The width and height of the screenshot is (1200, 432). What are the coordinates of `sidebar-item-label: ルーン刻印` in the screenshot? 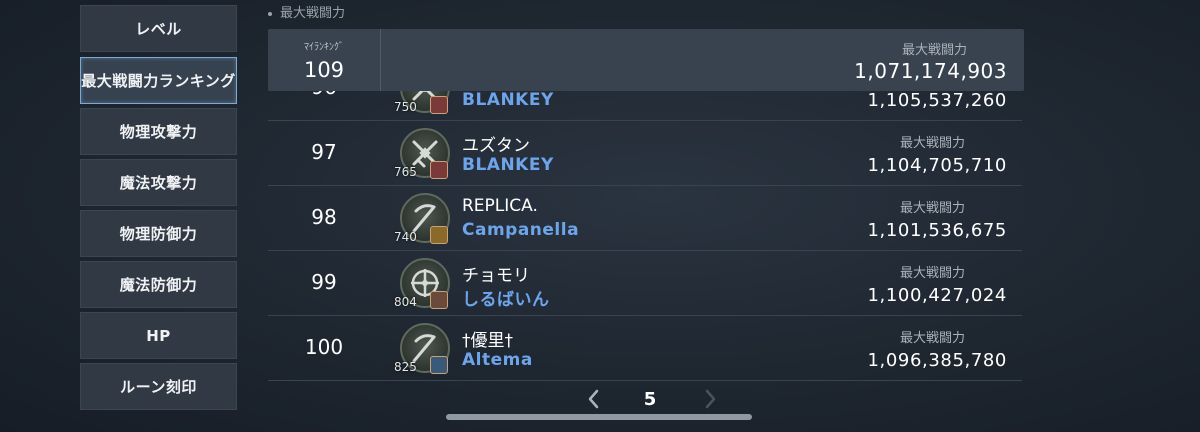 It's located at (158, 387).